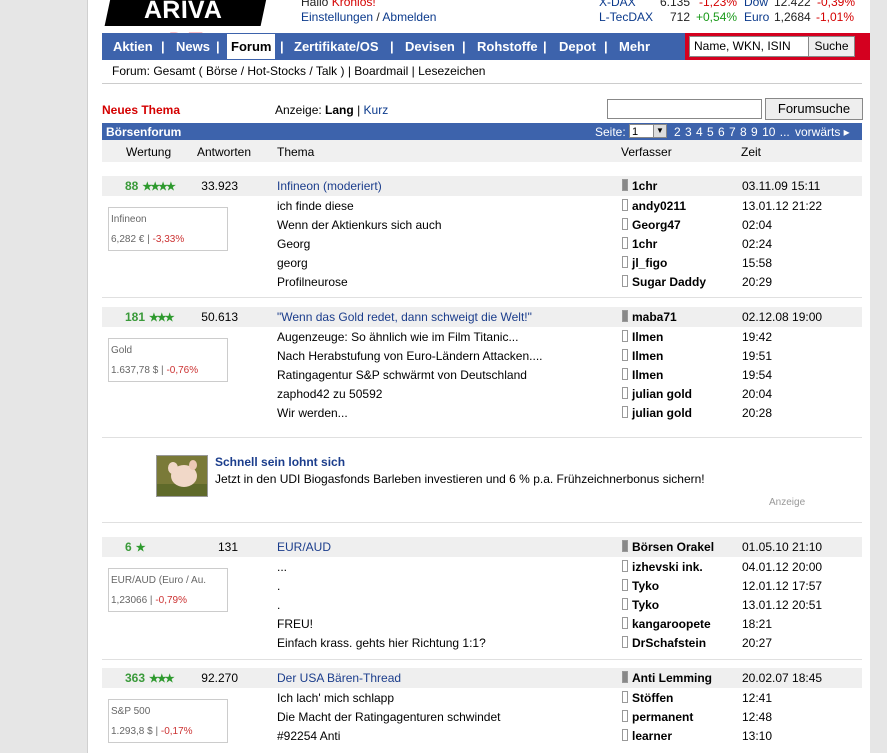 The width and height of the screenshot is (887, 753). I want to click on post-author: Sugar Daddy, so click(664, 282).